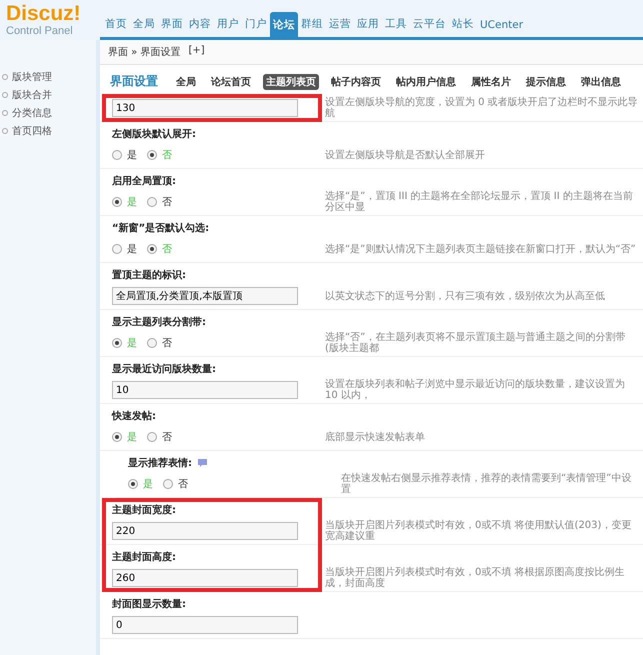  I want to click on nav-tab: 内容, so click(200, 27).